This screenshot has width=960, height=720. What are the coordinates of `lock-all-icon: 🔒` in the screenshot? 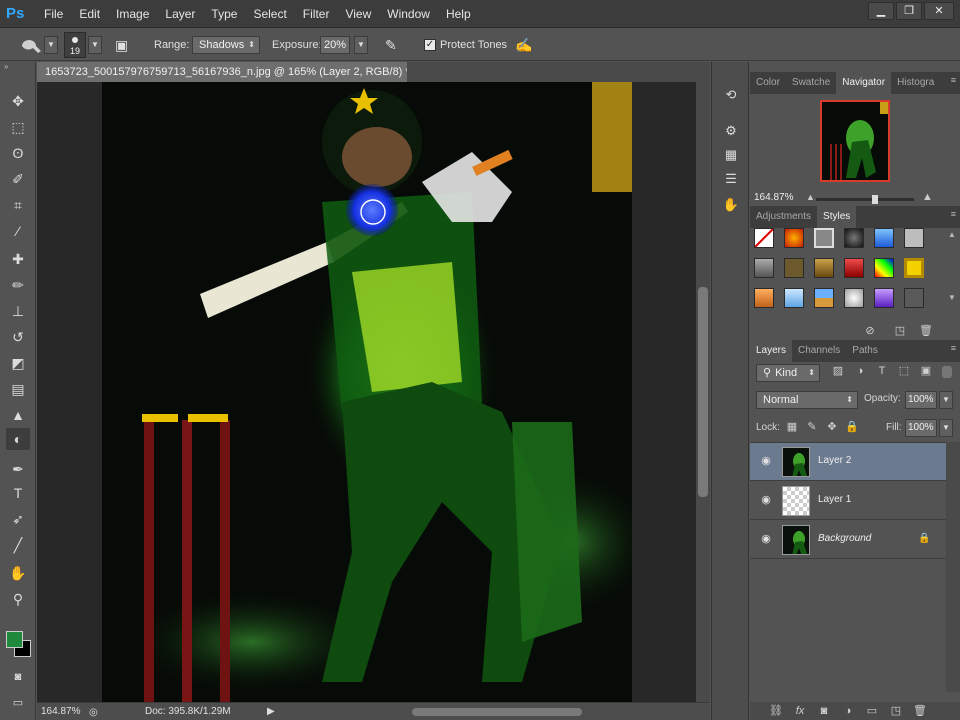 It's located at (852, 427).